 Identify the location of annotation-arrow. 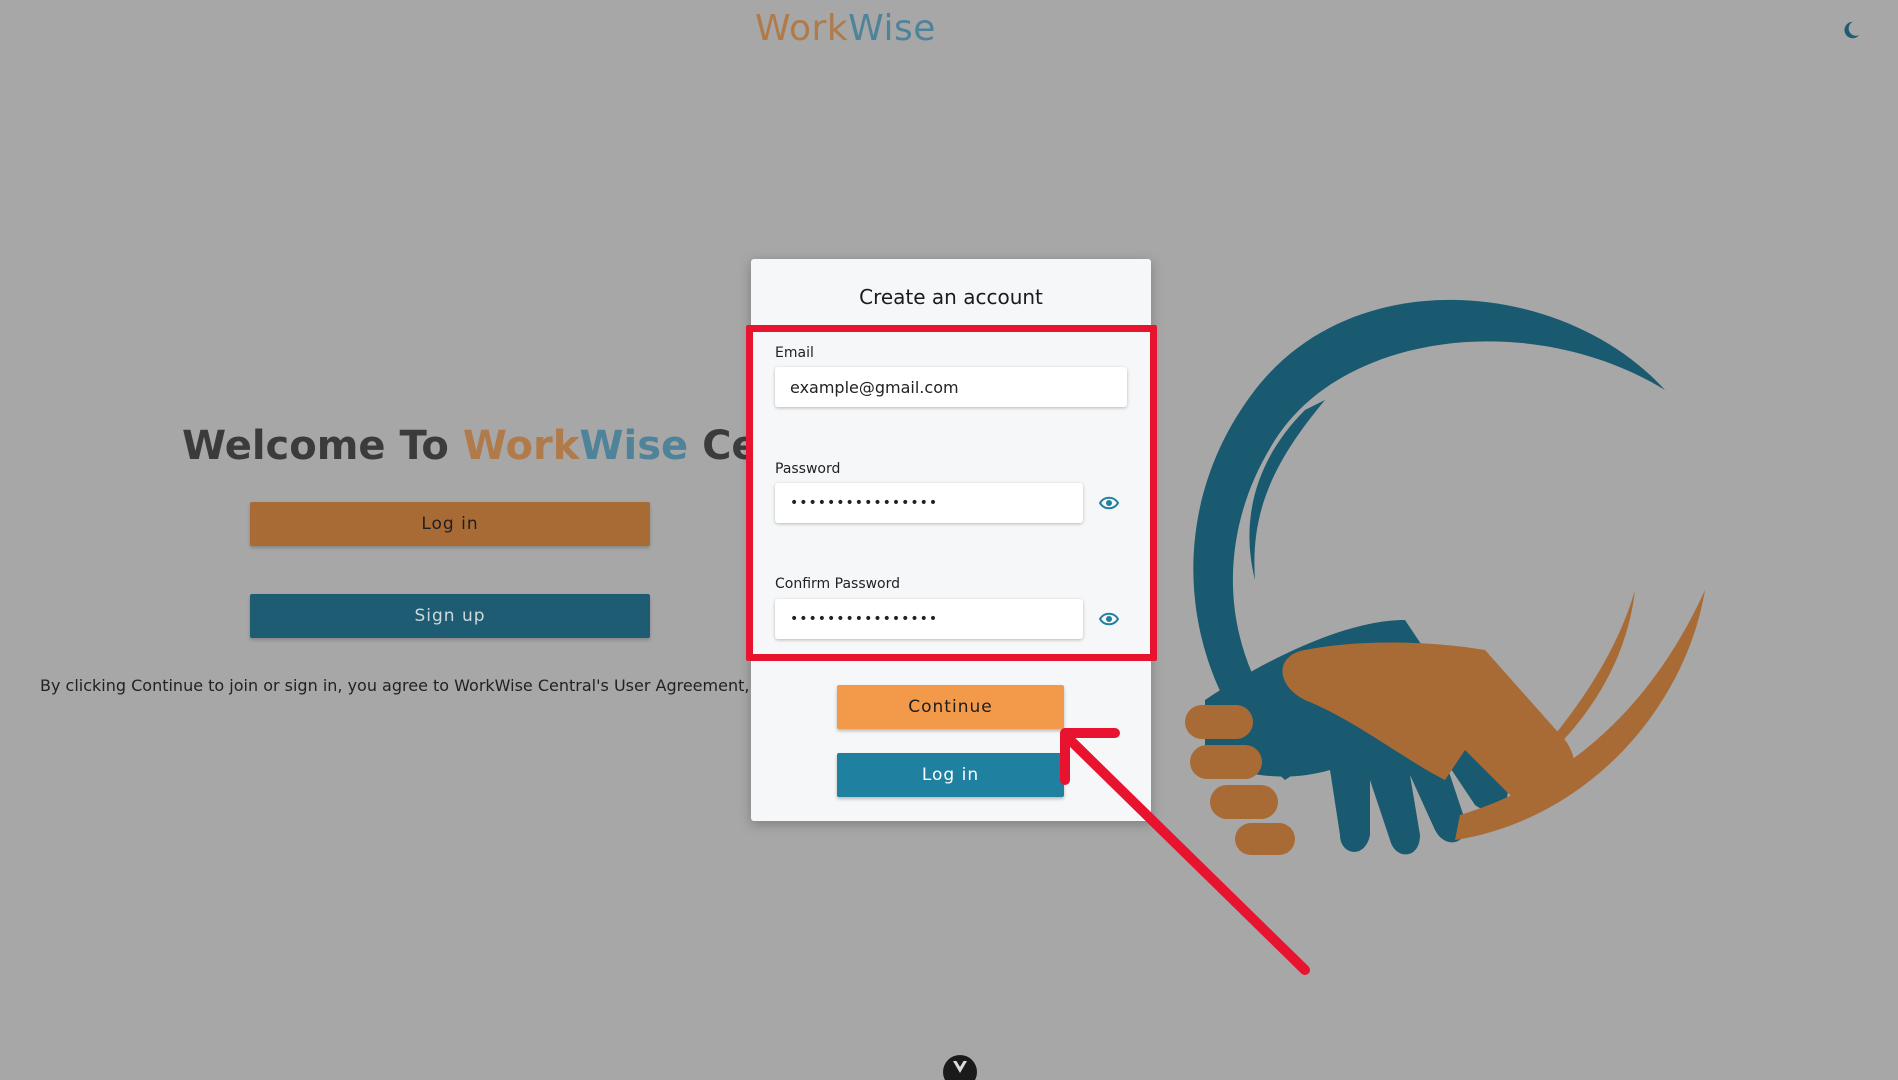
(1185, 851).